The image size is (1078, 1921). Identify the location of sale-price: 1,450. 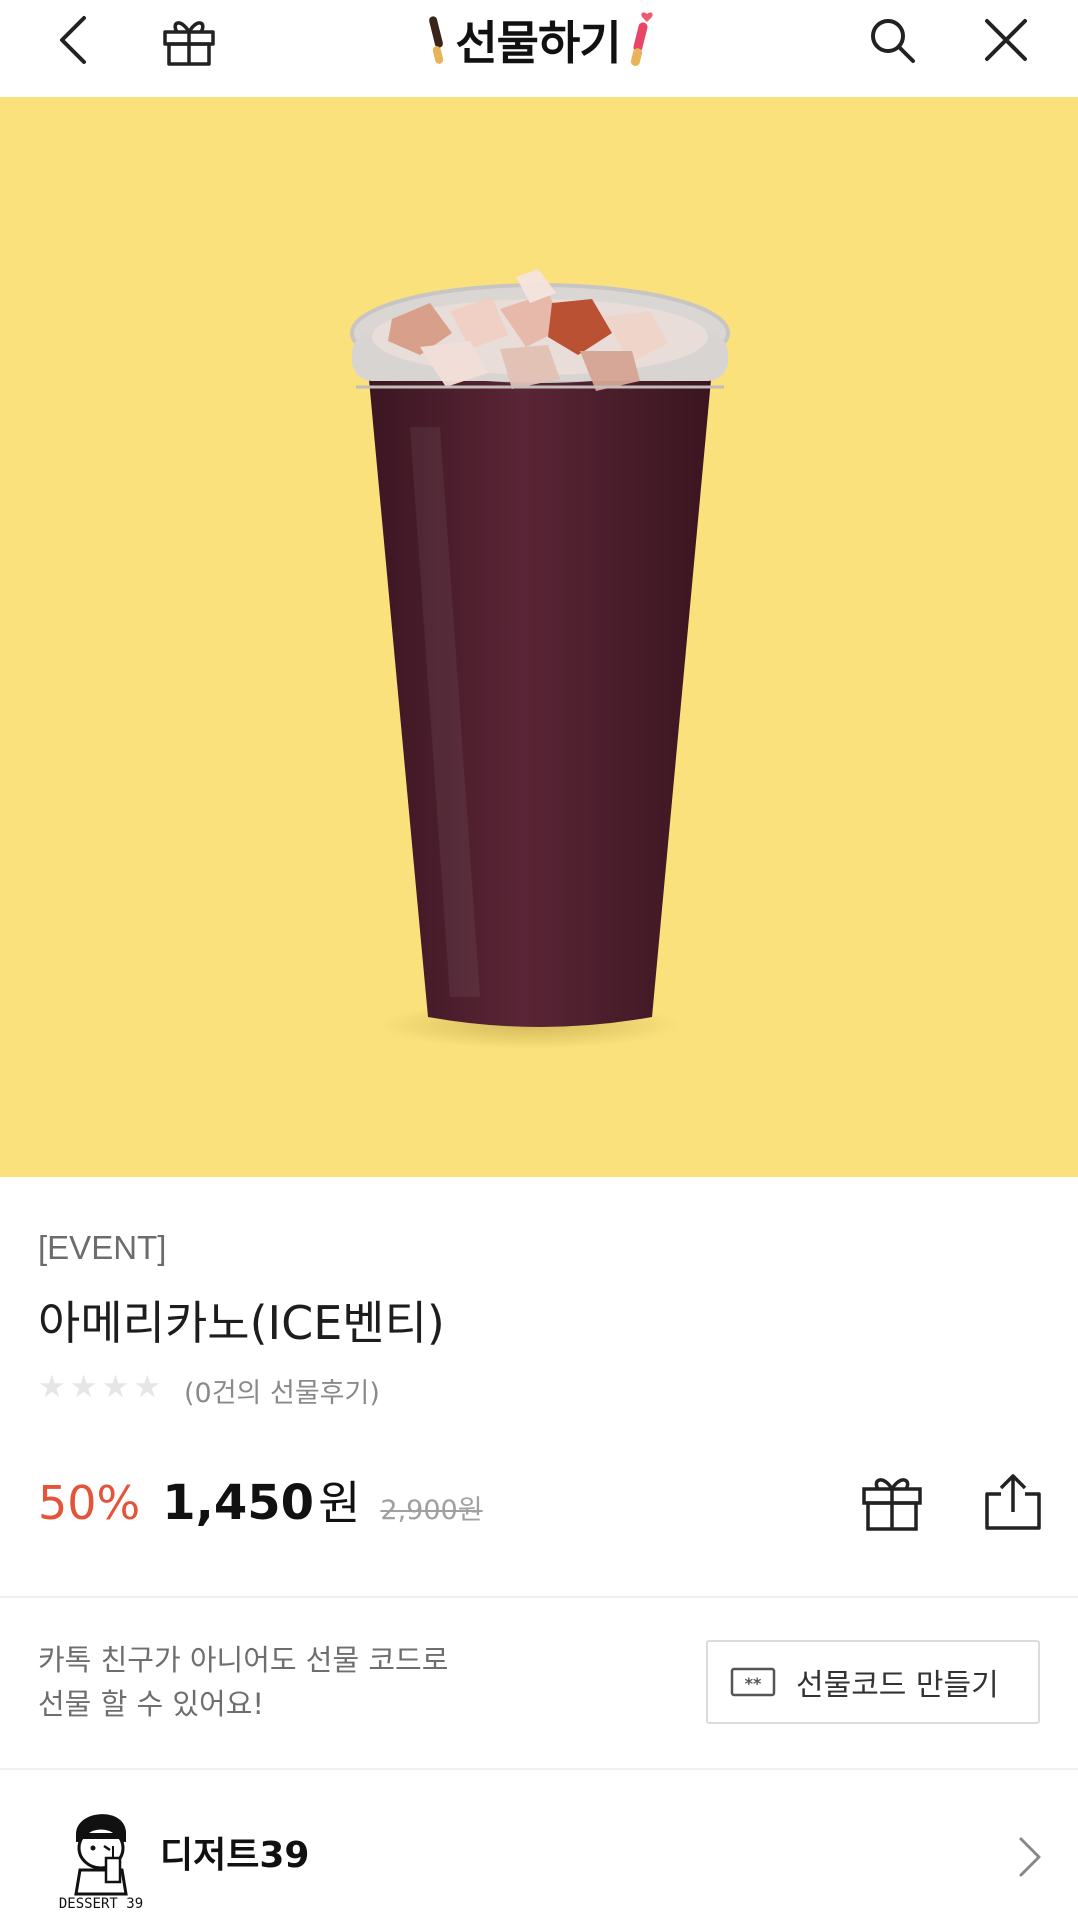
(238, 1503).